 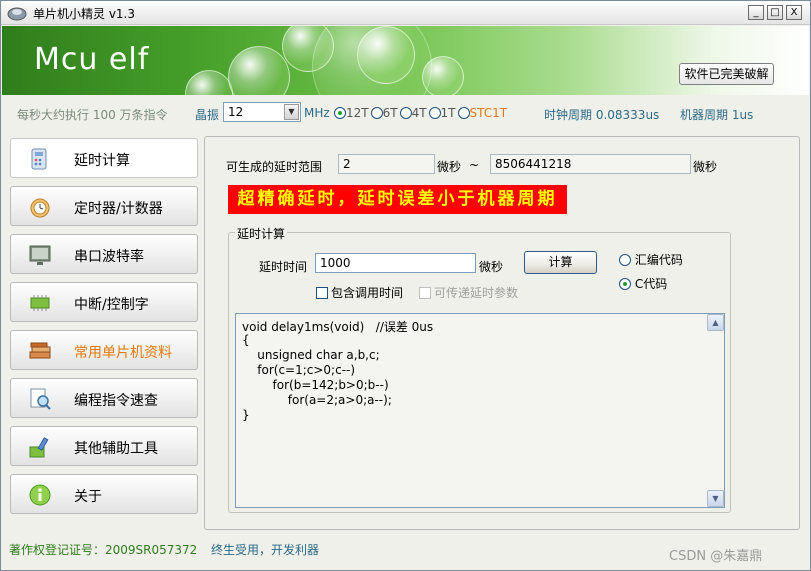 What do you see at coordinates (386, 164) in the screenshot?
I see `range-min-field: 2` at bounding box center [386, 164].